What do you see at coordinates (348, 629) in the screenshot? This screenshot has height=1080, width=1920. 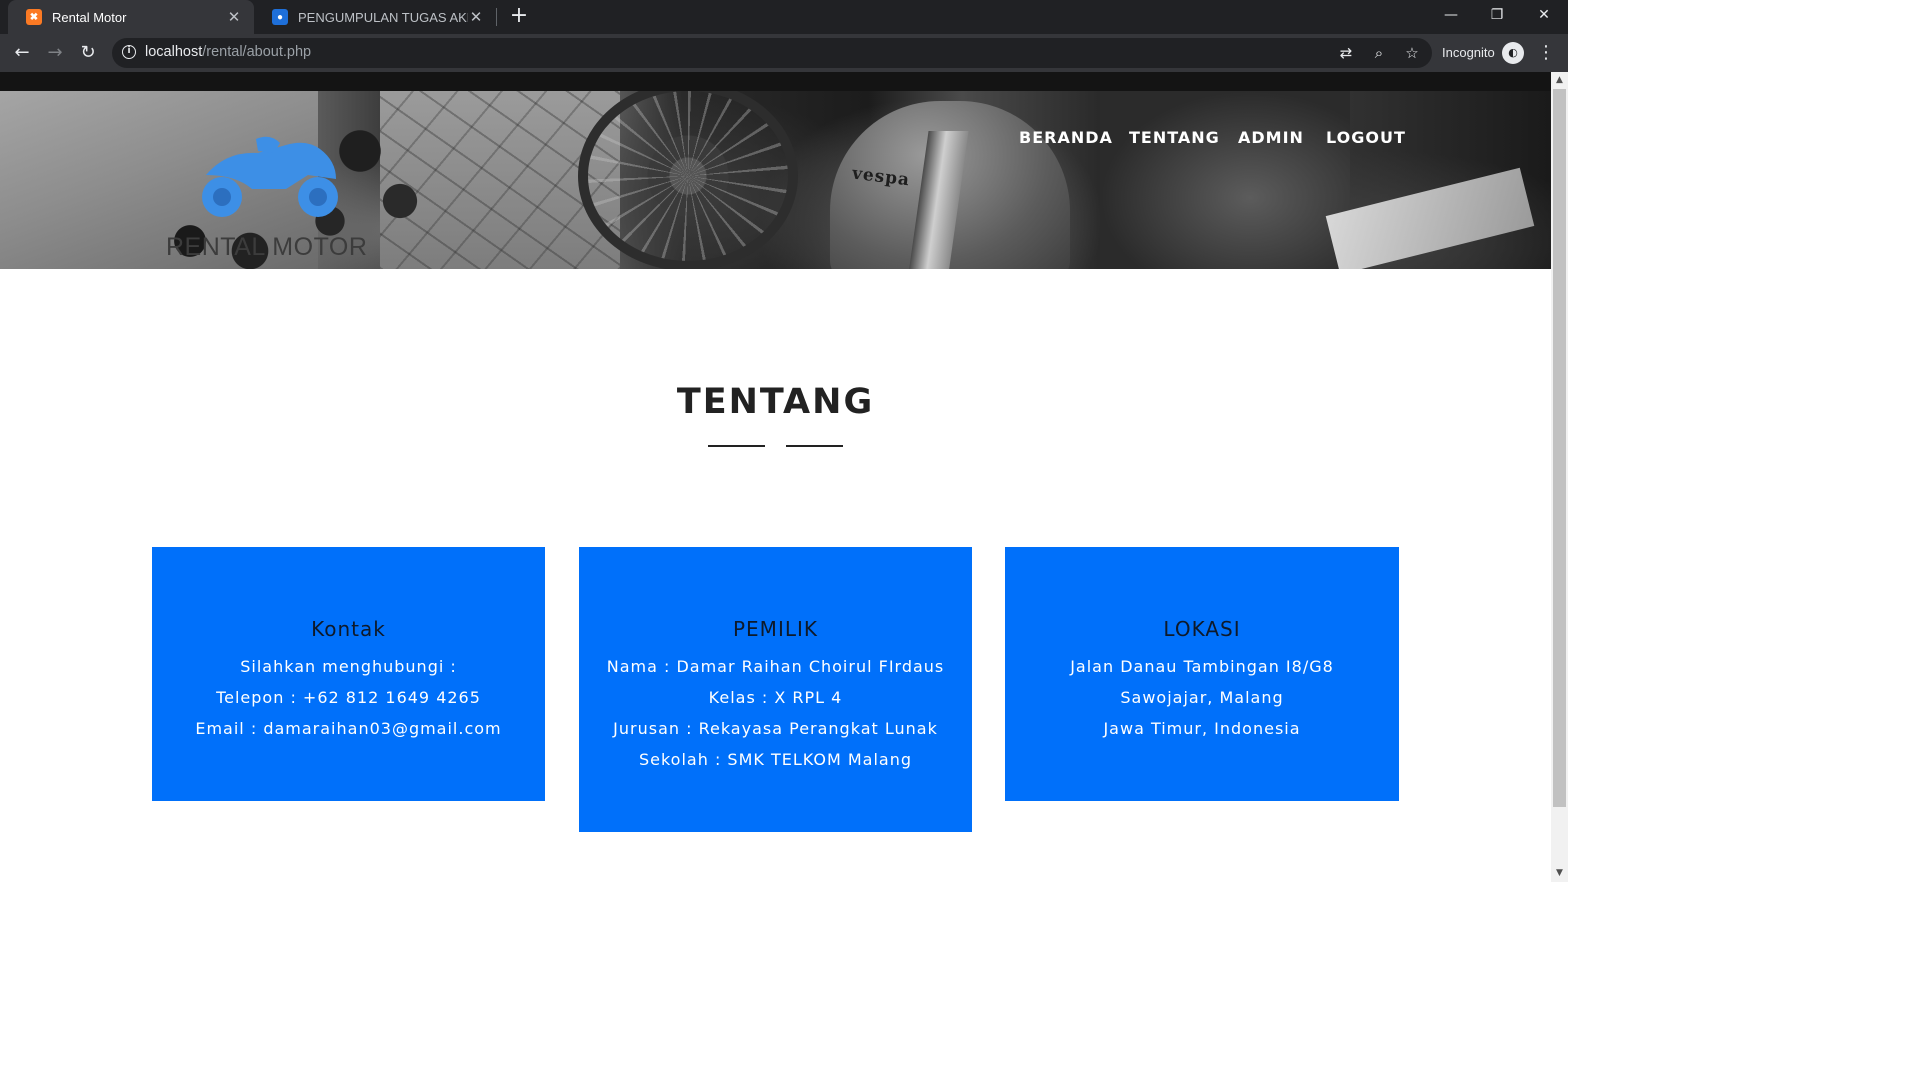 I see `card-title: Kontak` at bounding box center [348, 629].